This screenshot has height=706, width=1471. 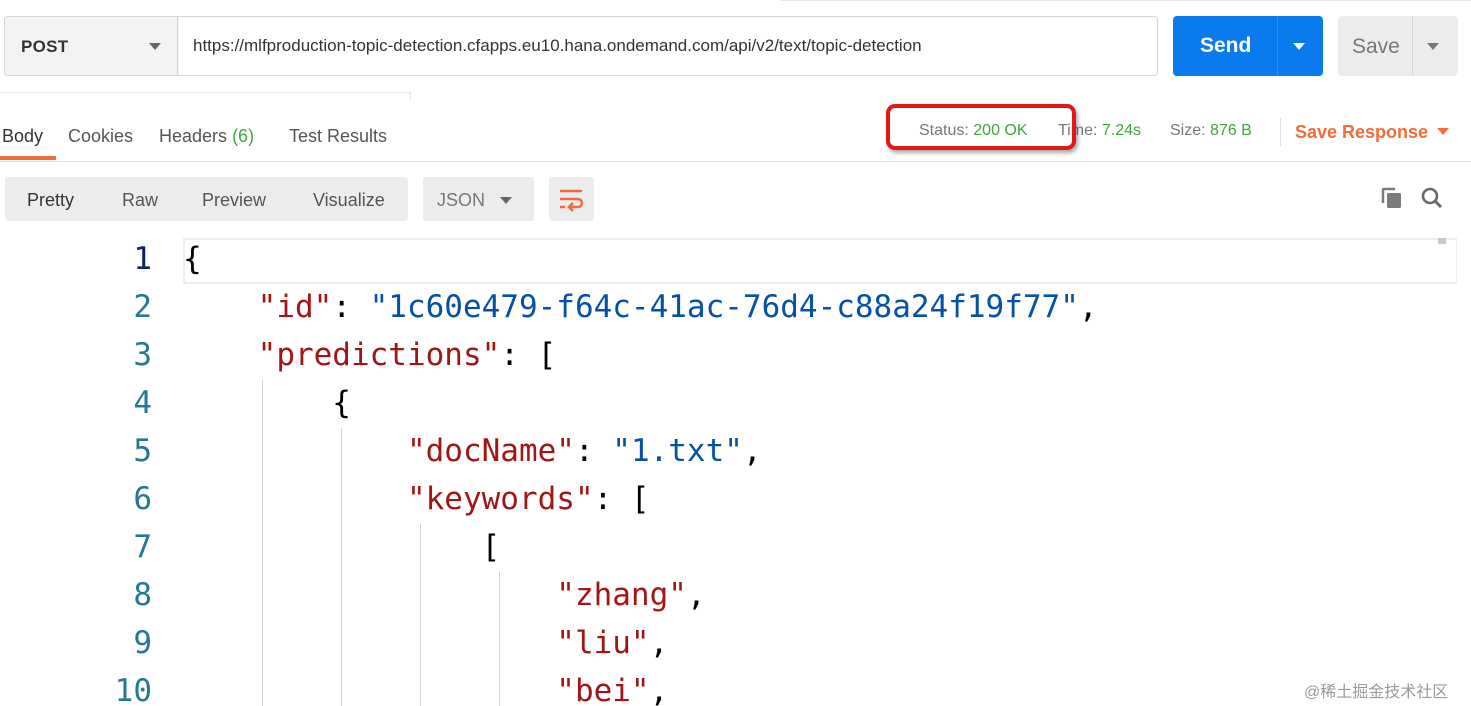 I want to click on pane-divider, so click(x=735, y=50).